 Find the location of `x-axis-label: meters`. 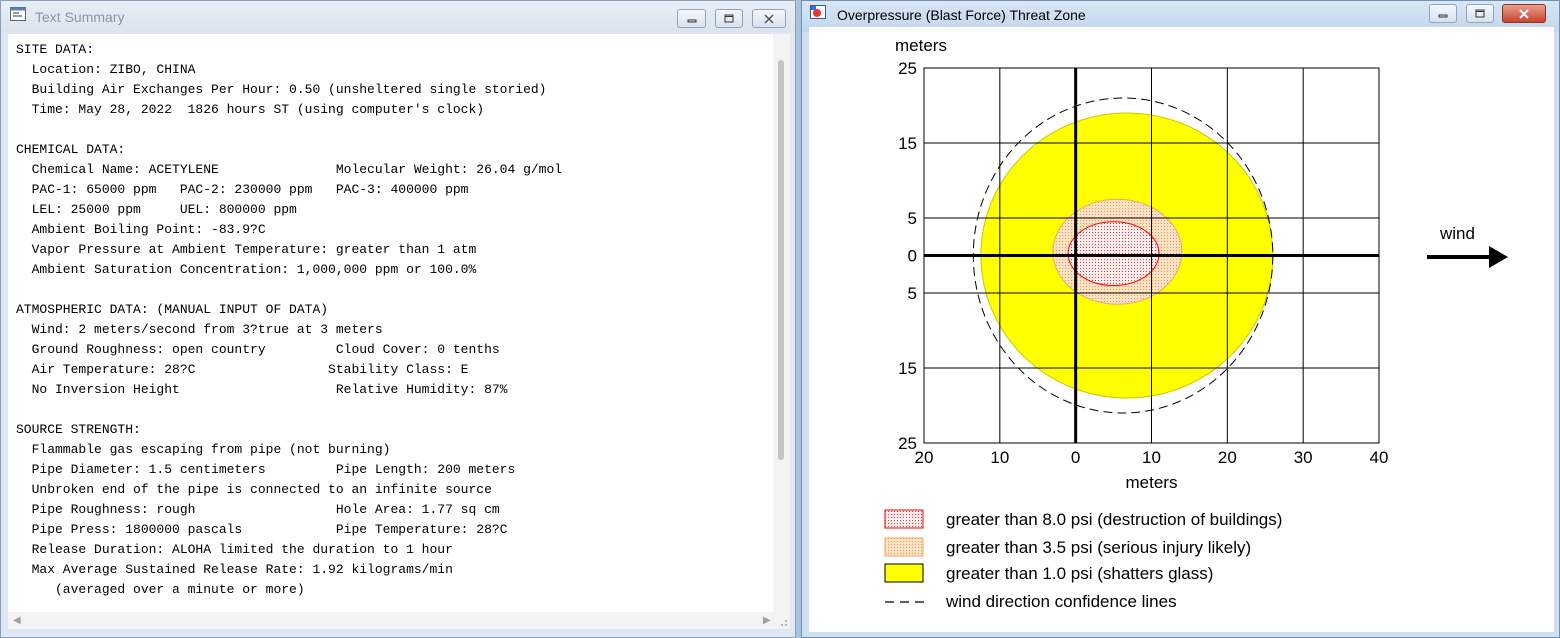

x-axis-label: meters is located at coordinates (1152, 482).